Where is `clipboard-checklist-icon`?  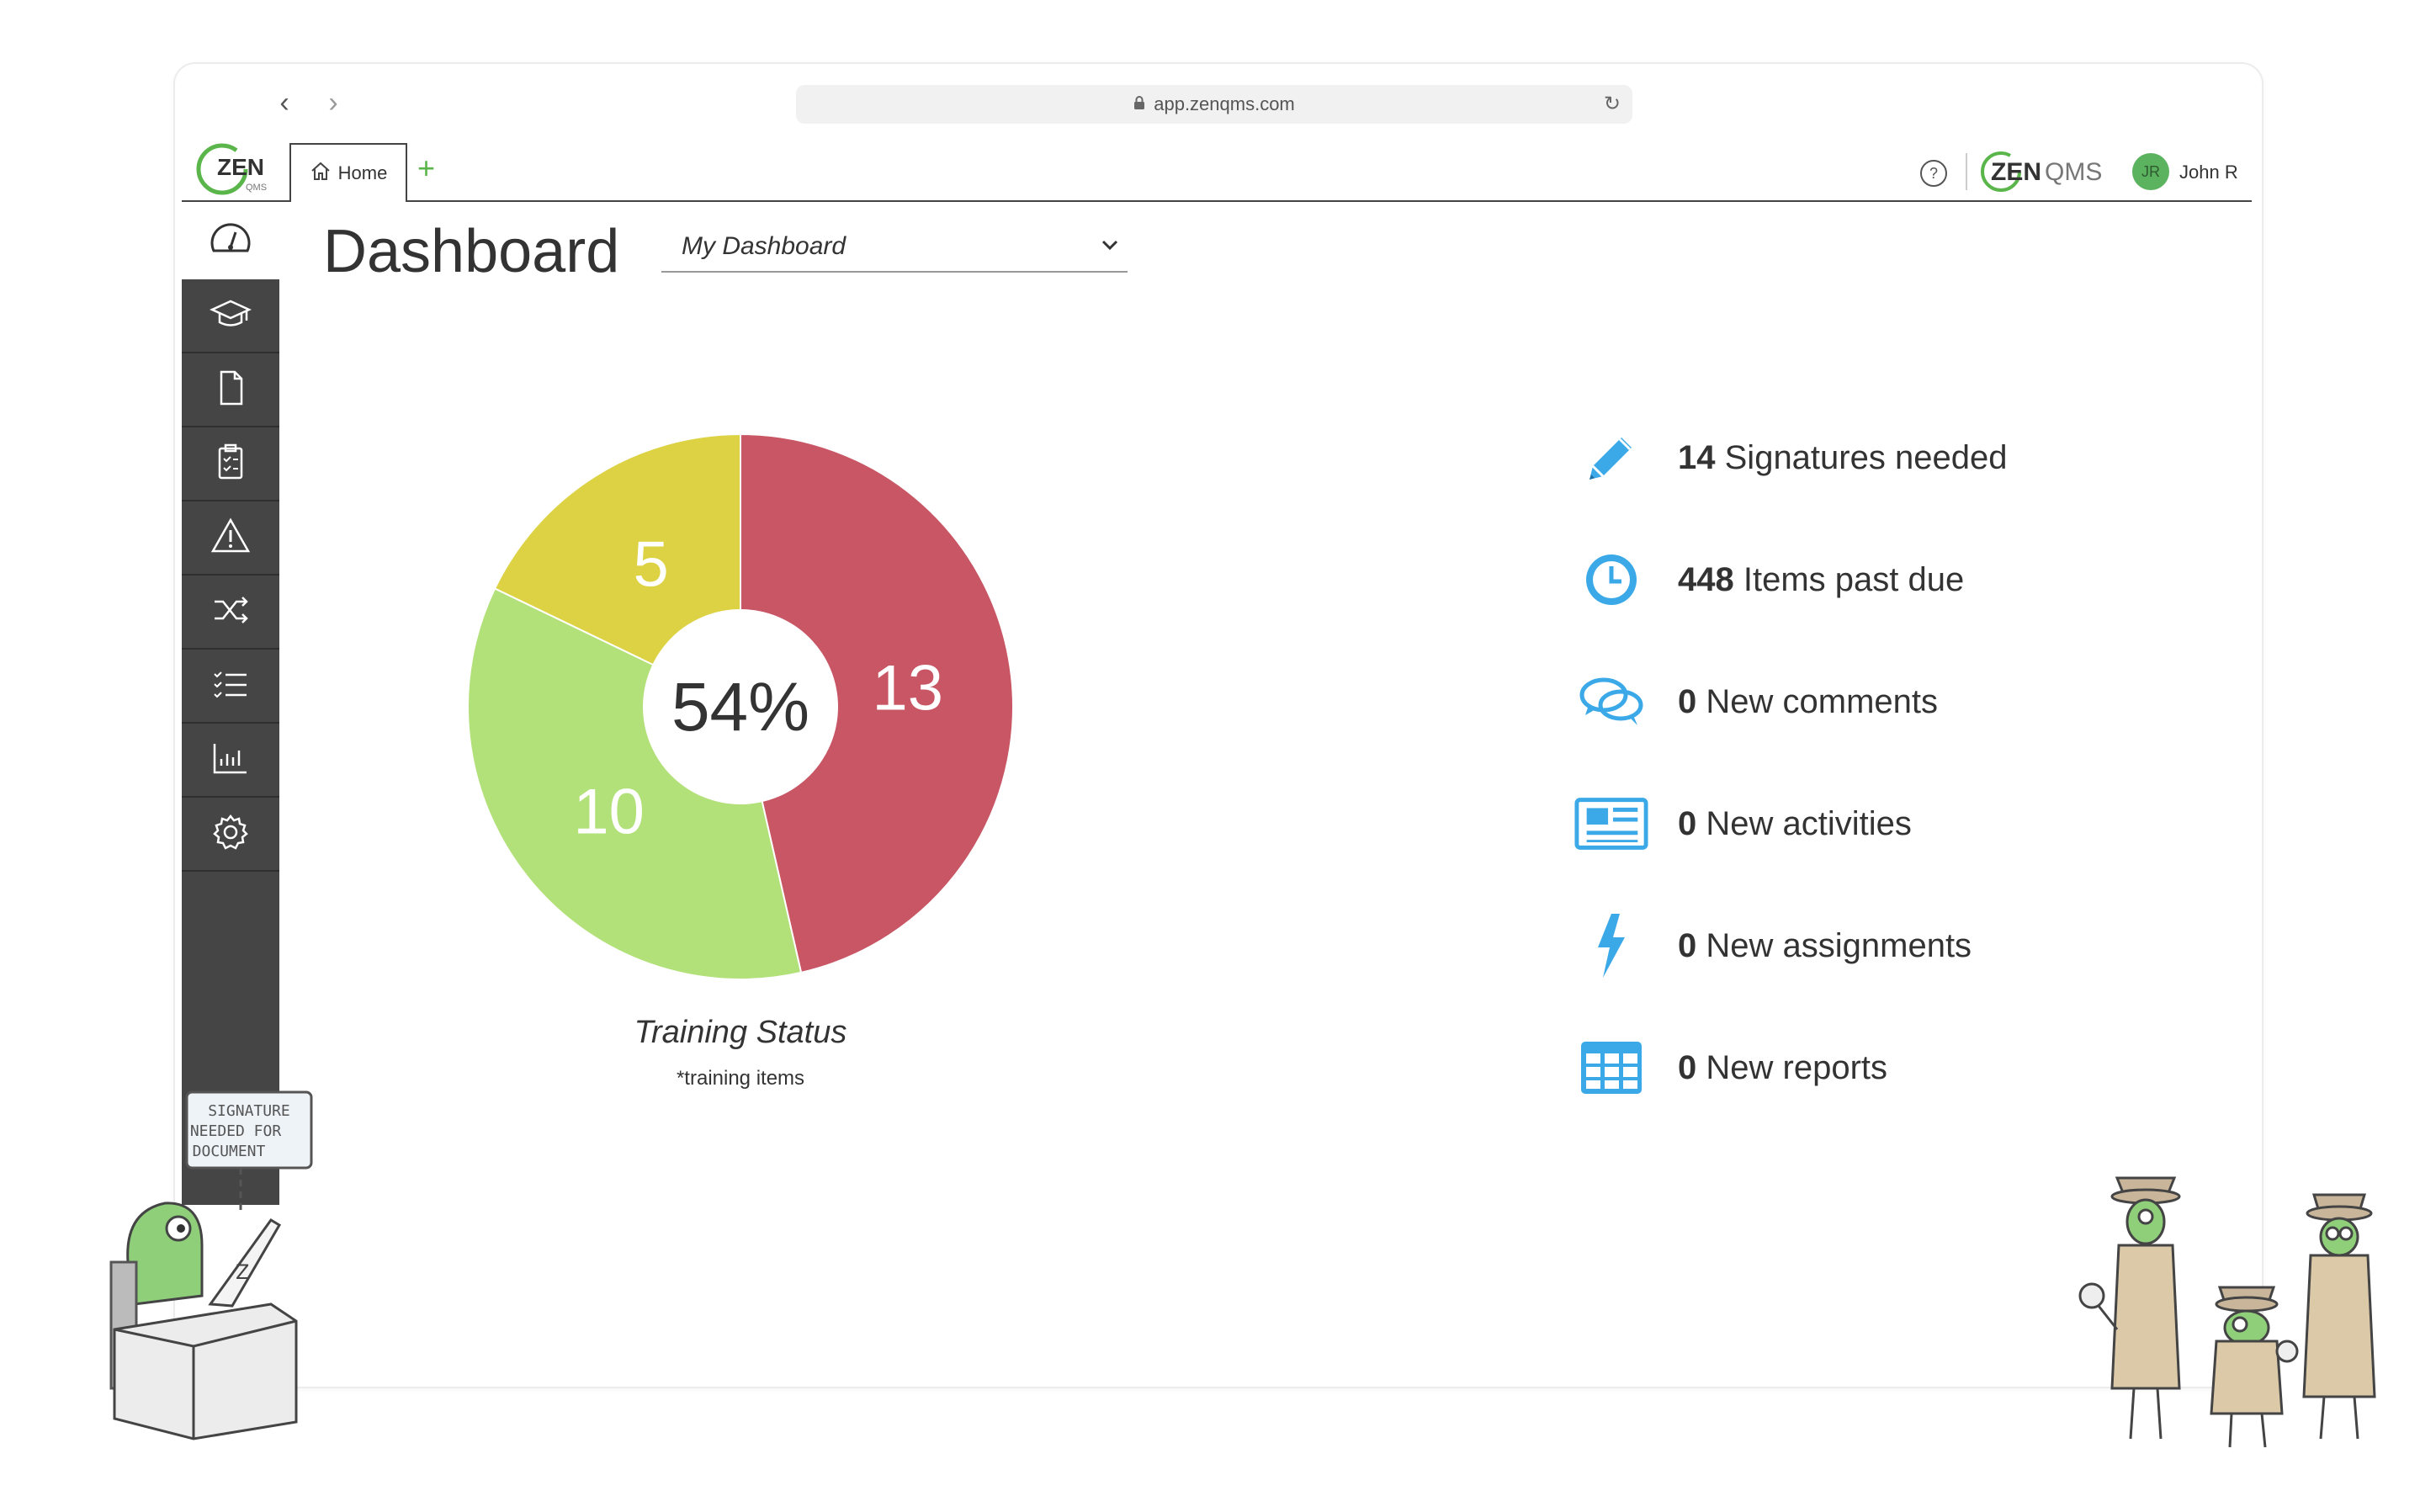
clipboard-checklist-icon is located at coordinates (231, 464).